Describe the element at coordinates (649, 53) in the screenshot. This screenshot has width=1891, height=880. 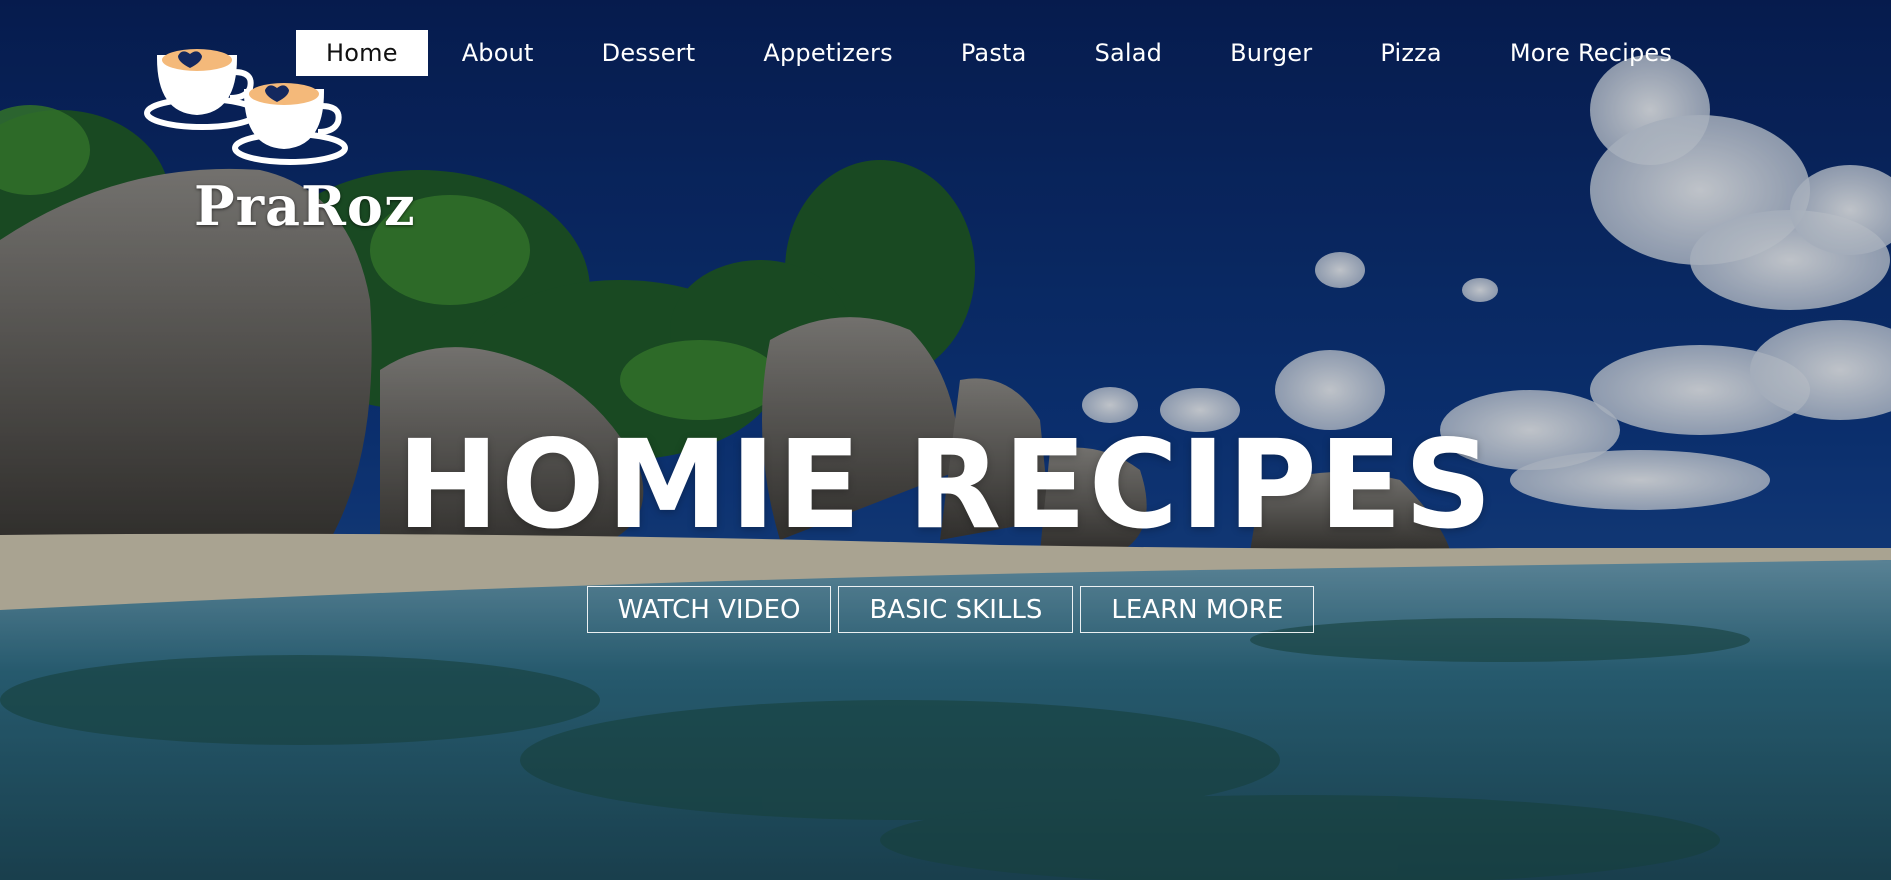
I see `nav-item-dessert: Dessert` at that location.